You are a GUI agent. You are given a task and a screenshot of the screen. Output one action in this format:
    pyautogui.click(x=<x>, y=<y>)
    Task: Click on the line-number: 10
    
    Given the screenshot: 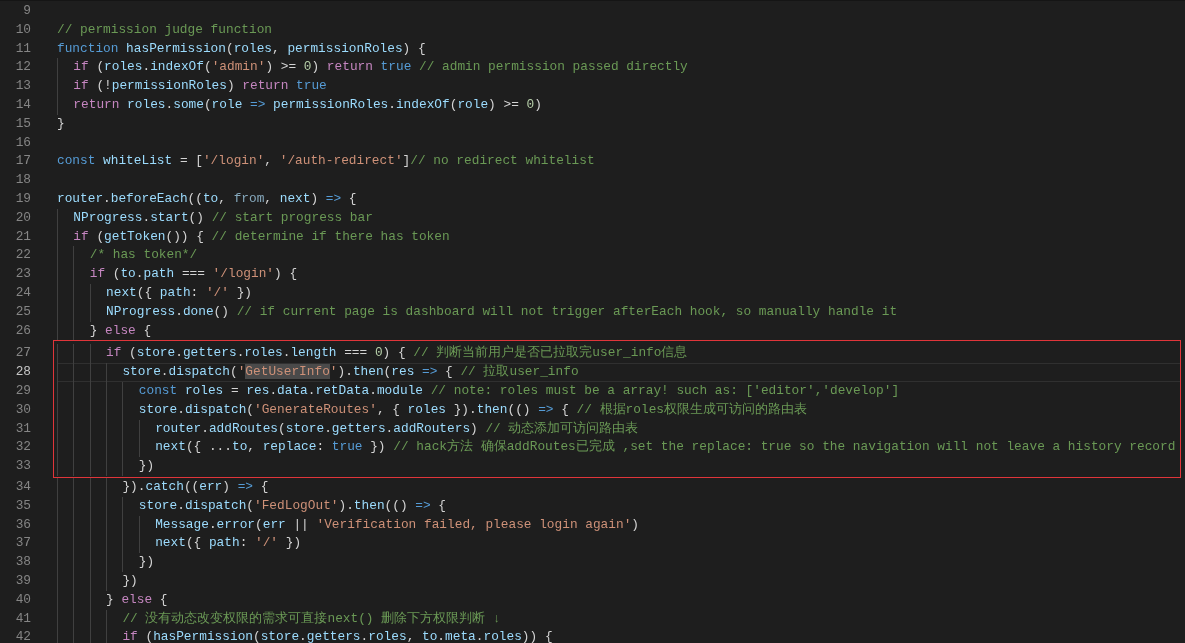 What is the action you would take?
    pyautogui.click(x=23, y=29)
    